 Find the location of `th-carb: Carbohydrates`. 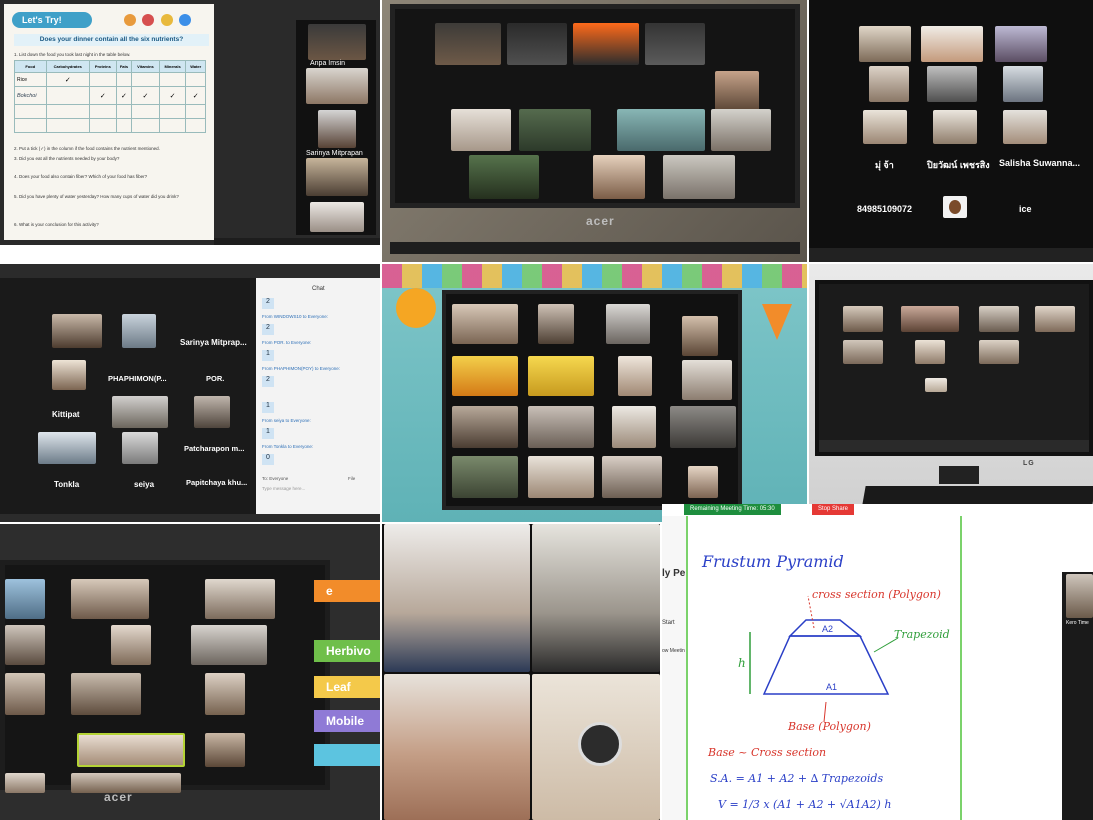

th-carb: Carbohydrates is located at coordinates (68, 66).